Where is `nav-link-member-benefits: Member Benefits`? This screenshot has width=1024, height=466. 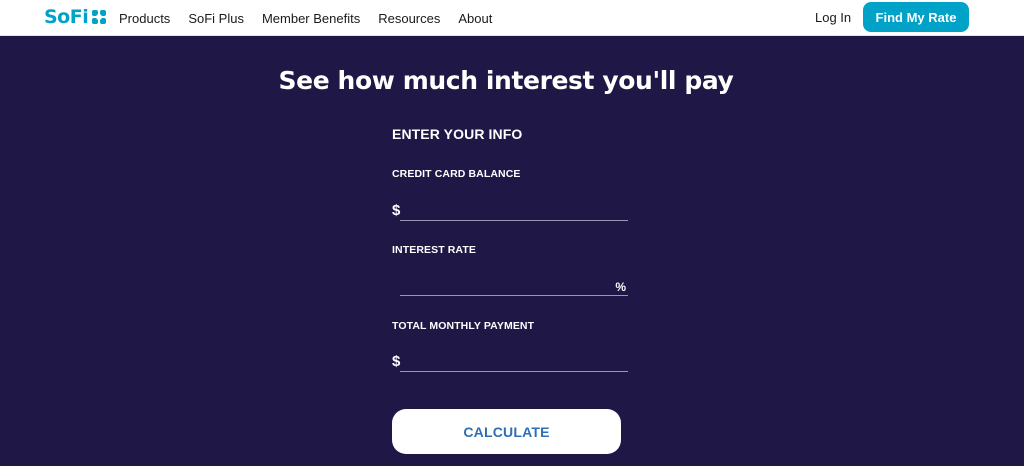 nav-link-member-benefits: Member Benefits is located at coordinates (311, 18).